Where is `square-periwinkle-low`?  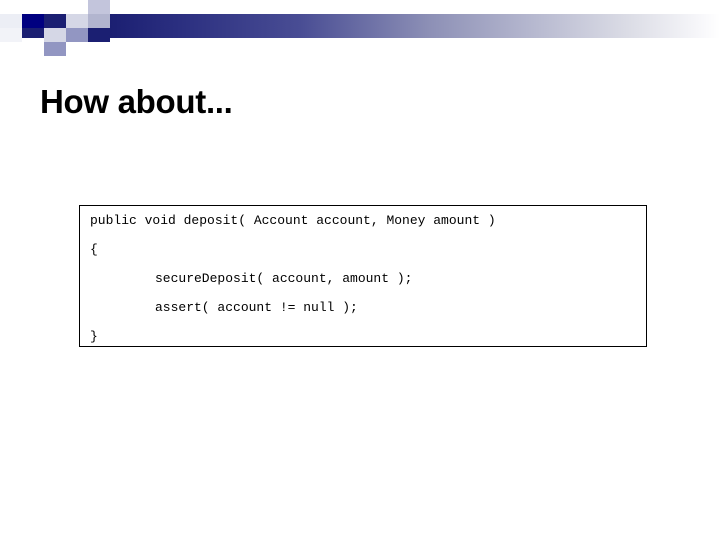 square-periwinkle-low is located at coordinates (55, 49).